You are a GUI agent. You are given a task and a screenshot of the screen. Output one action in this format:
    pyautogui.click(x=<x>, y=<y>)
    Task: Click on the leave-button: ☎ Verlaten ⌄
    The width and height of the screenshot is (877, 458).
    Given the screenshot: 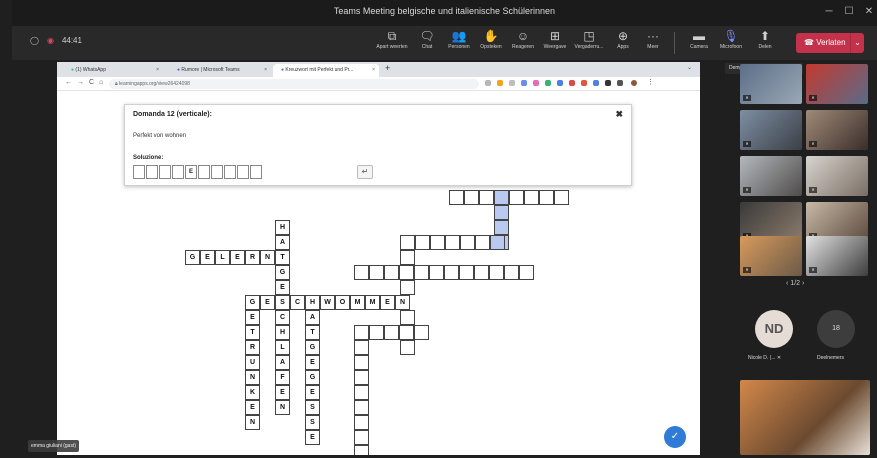 What is the action you would take?
    pyautogui.click(x=830, y=43)
    